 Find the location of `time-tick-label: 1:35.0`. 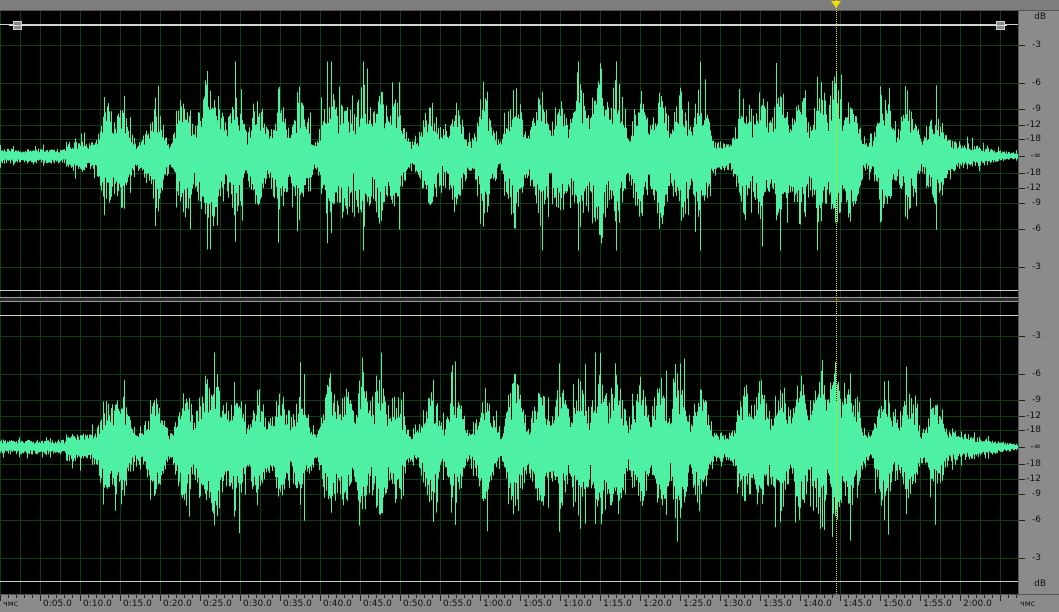

time-tick-label: 1:35.0 is located at coordinates (777, 604).